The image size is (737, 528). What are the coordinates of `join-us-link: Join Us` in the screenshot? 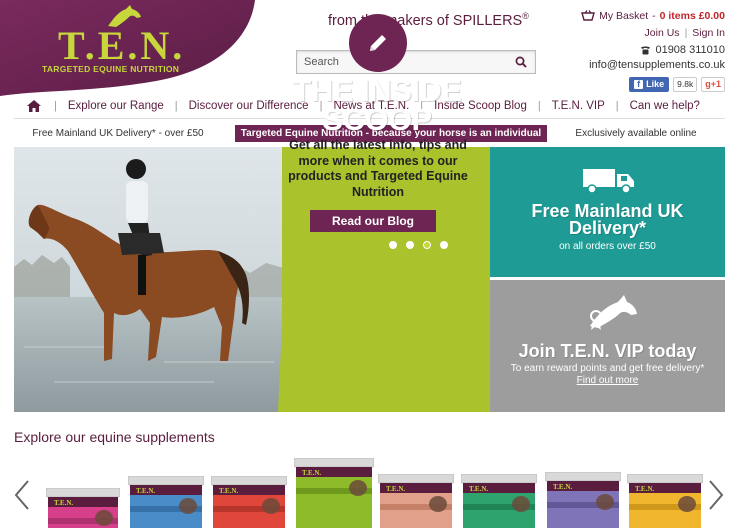 It's located at (662, 33).